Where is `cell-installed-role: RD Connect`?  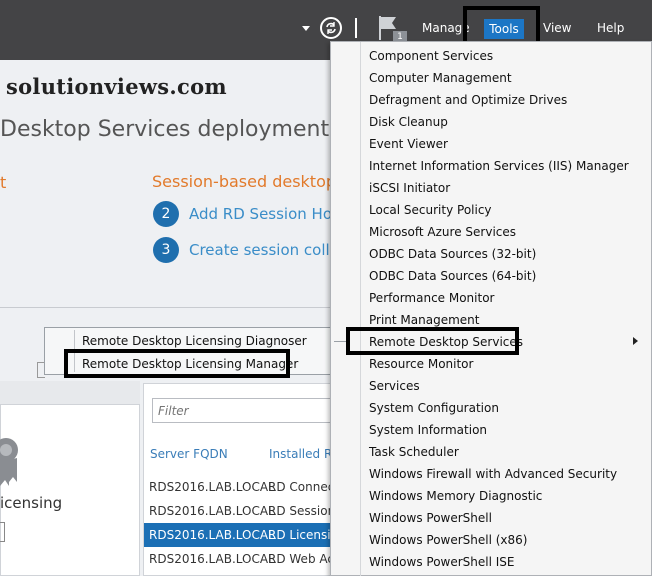 cell-installed-role: RD Connect is located at coordinates (304, 487).